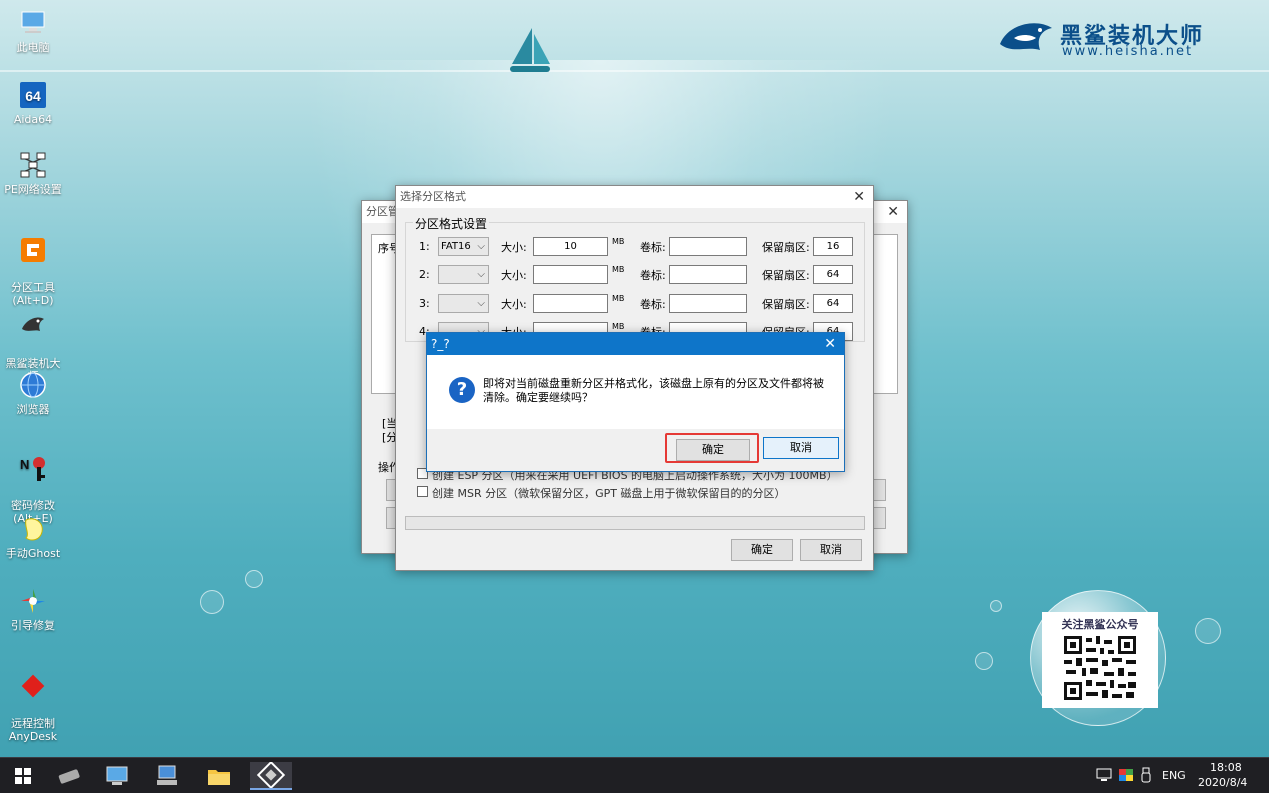 The image size is (1269, 793). What do you see at coordinates (32, 469) in the screenshot?
I see `password-key-icon: N` at bounding box center [32, 469].